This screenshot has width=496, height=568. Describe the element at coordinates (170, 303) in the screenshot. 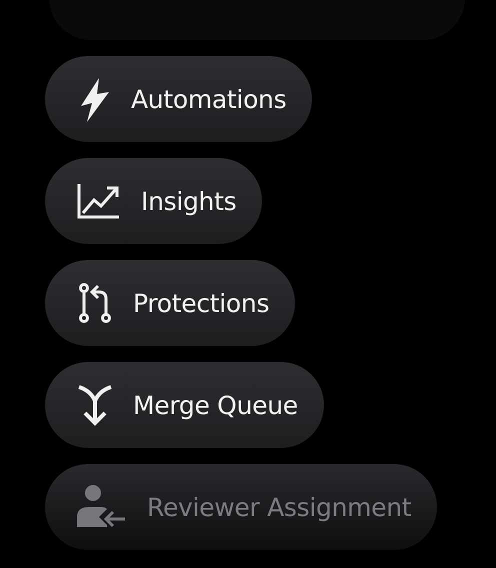

I see `menu-item: Protections` at that location.